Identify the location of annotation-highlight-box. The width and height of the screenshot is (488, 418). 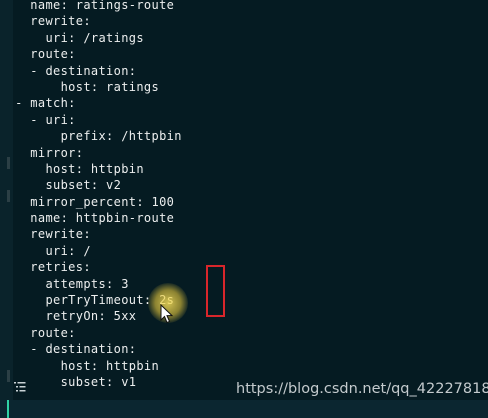
(215, 291).